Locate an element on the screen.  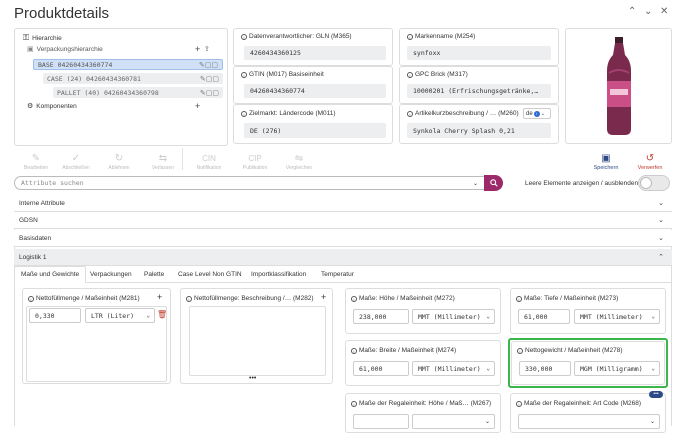
net-fill-value-input: 0,330 is located at coordinates (55, 315).